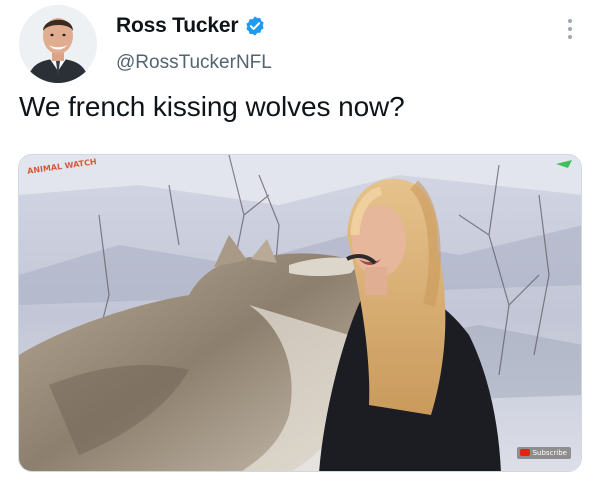  What do you see at coordinates (570, 29) in the screenshot?
I see `more-options-icon` at bounding box center [570, 29].